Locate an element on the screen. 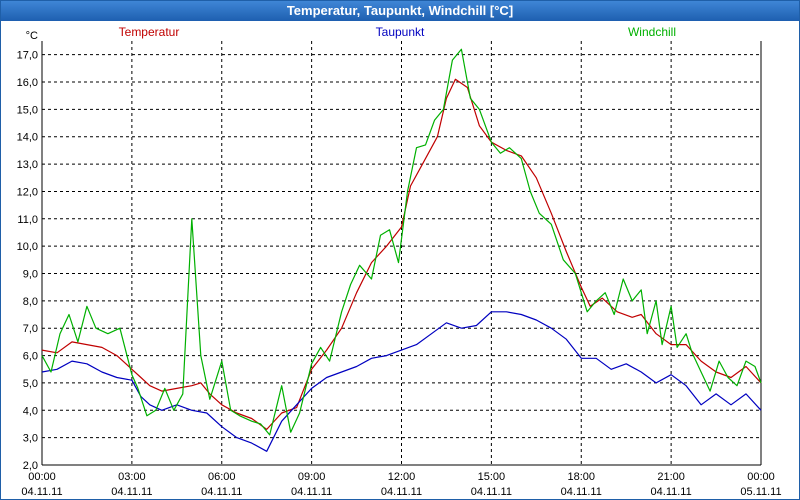 The width and height of the screenshot is (800, 500). y-tick-label: 11,0 is located at coordinates (27, 220).